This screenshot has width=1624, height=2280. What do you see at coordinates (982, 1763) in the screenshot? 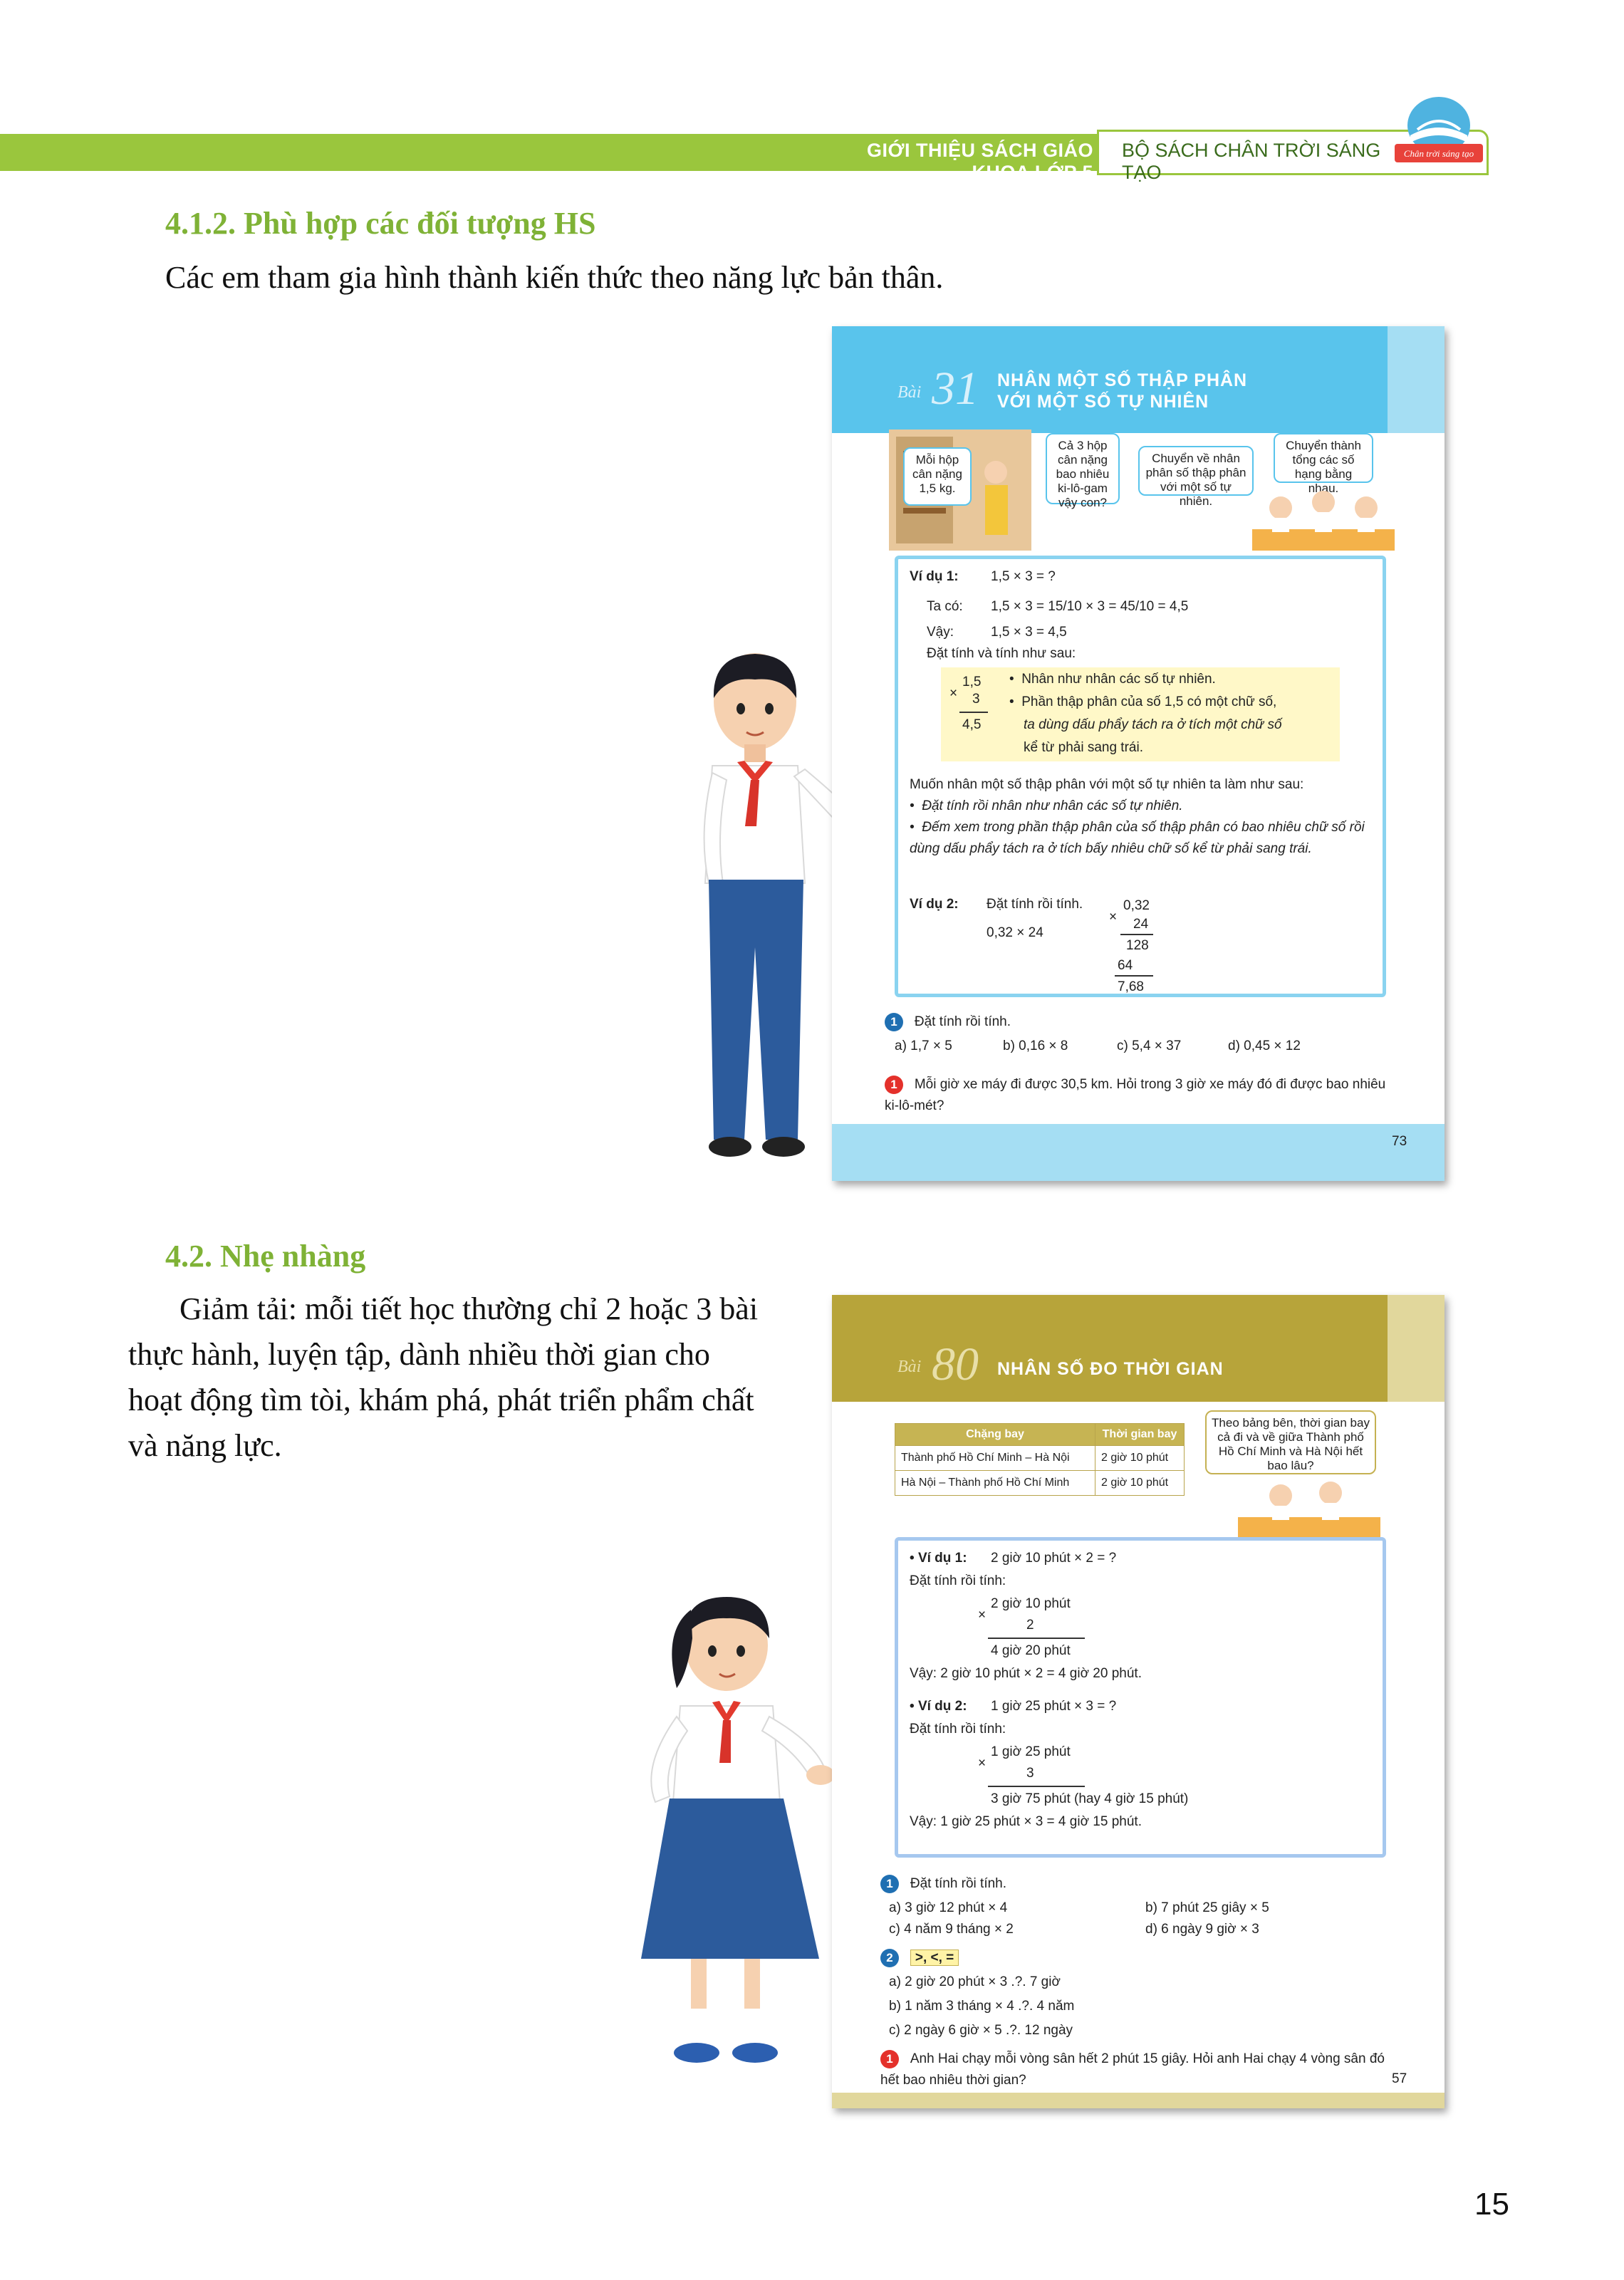
I see `tb2-ex2-times: ×` at bounding box center [982, 1763].